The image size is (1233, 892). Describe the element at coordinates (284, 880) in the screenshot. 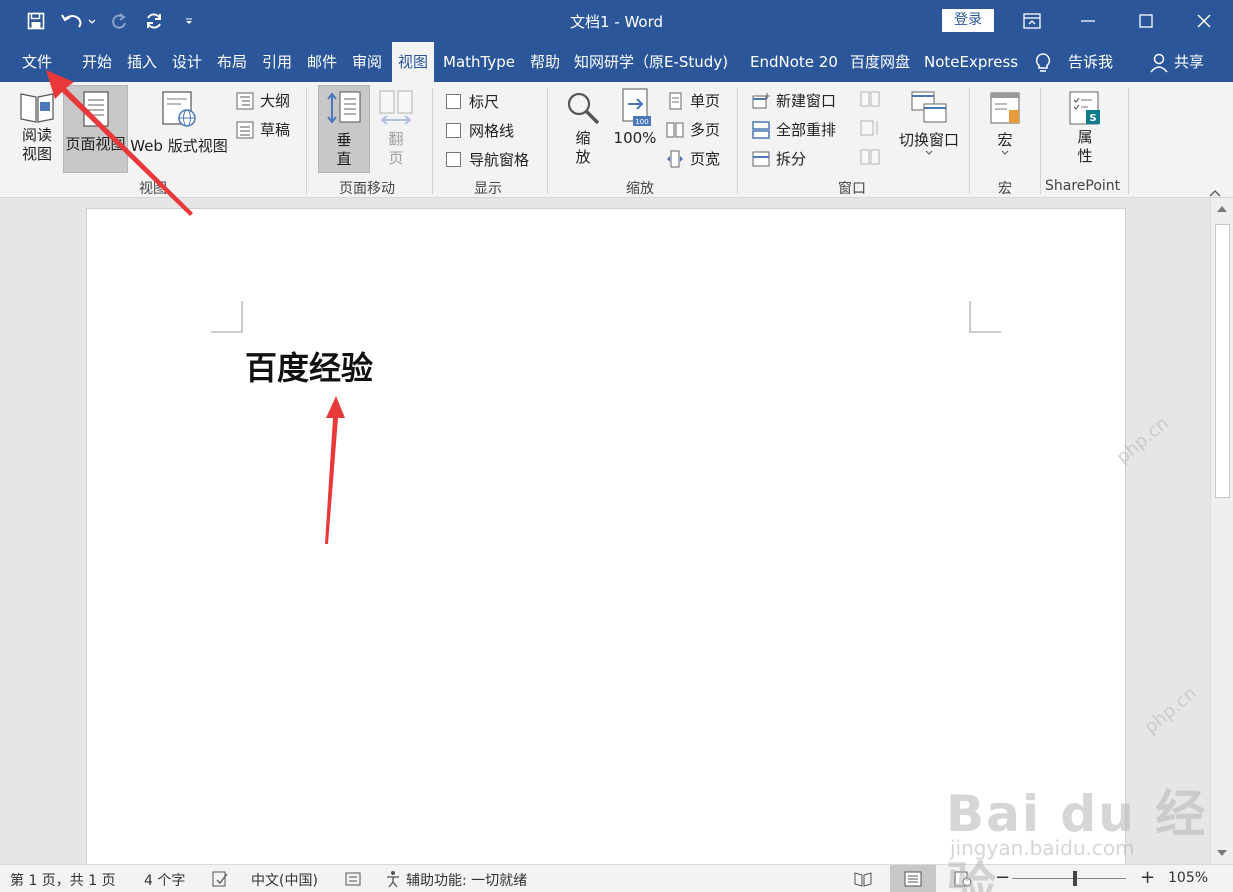

I see `language: 中文(中国)` at that location.